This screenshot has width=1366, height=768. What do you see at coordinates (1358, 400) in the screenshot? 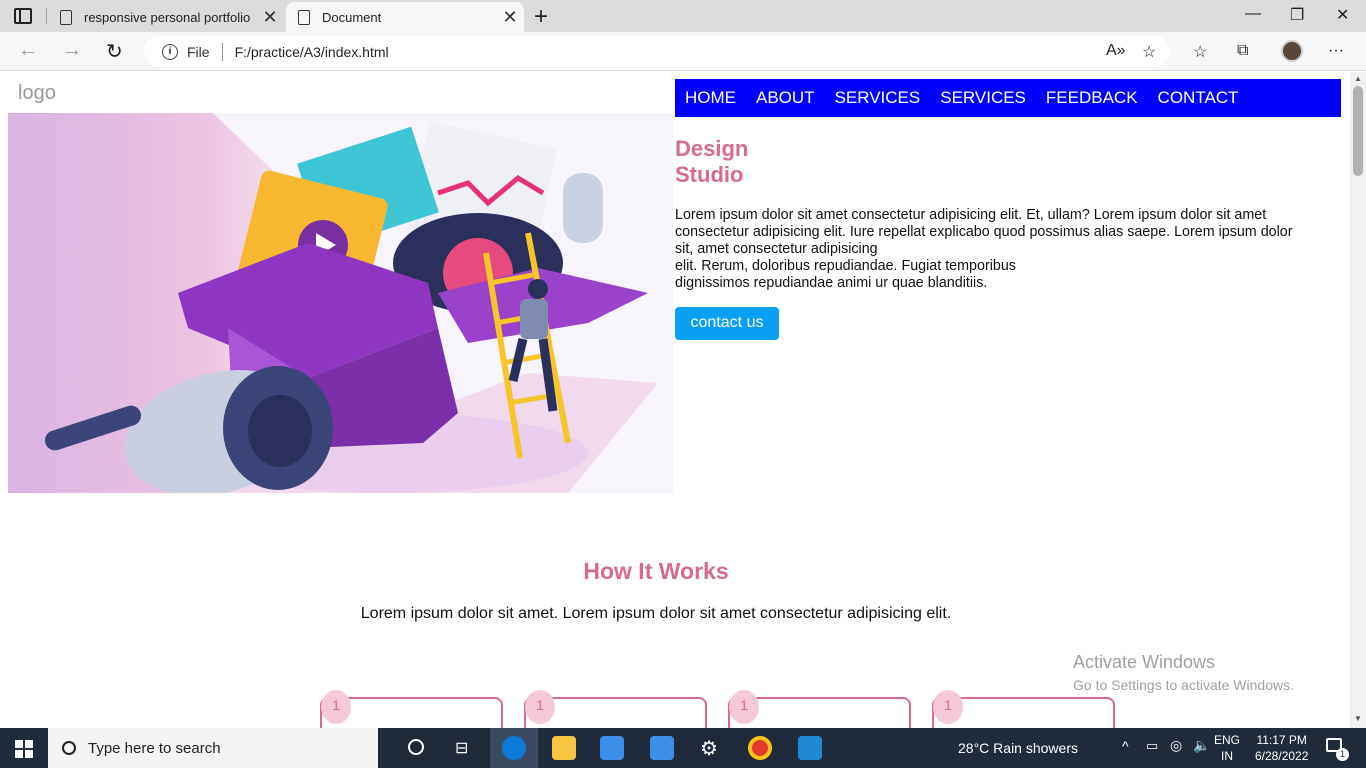
I see `vertical-scrollbar: ▲ ▼` at bounding box center [1358, 400].